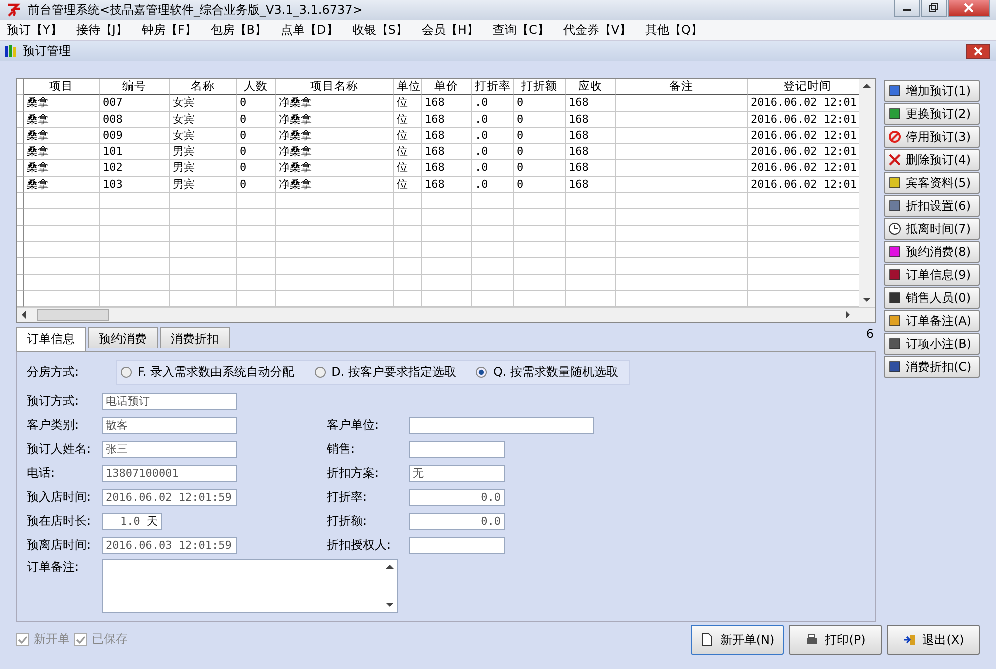 This screenshot has width=996, height=669. What do you see at coordinates (932, 114) in the screenshot?
I see `side-button: 更换预订(2)` at bounding box center [932, 114].